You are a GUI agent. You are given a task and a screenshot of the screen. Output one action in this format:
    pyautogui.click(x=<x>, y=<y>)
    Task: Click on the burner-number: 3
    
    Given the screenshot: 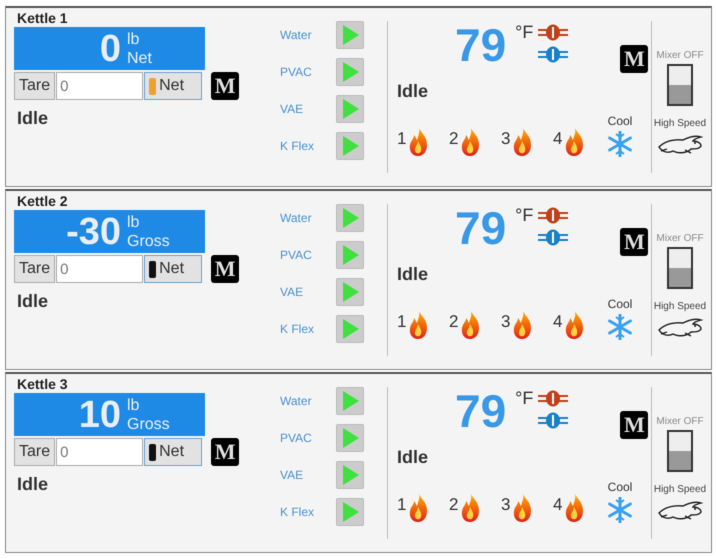 What is the action you would take?
    pyautogui.click(x=505, y=139)
    